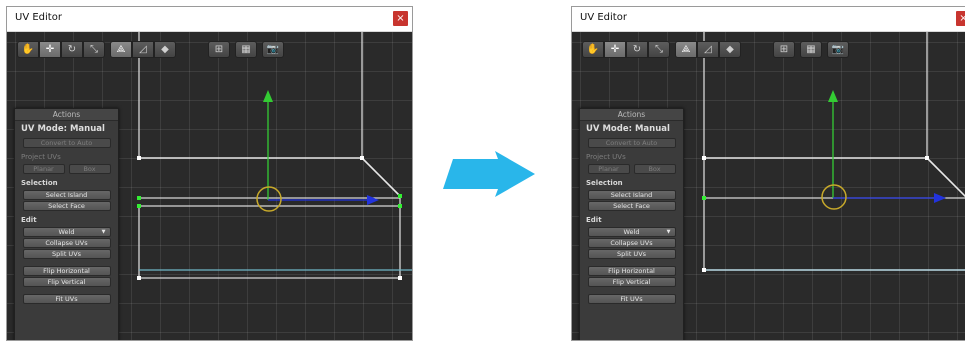 The width and height of the screenshot is (965, 347). Describe the element at coordinates (489, 174) in the screenshot. I see `transition-arrow-icon` at that location.